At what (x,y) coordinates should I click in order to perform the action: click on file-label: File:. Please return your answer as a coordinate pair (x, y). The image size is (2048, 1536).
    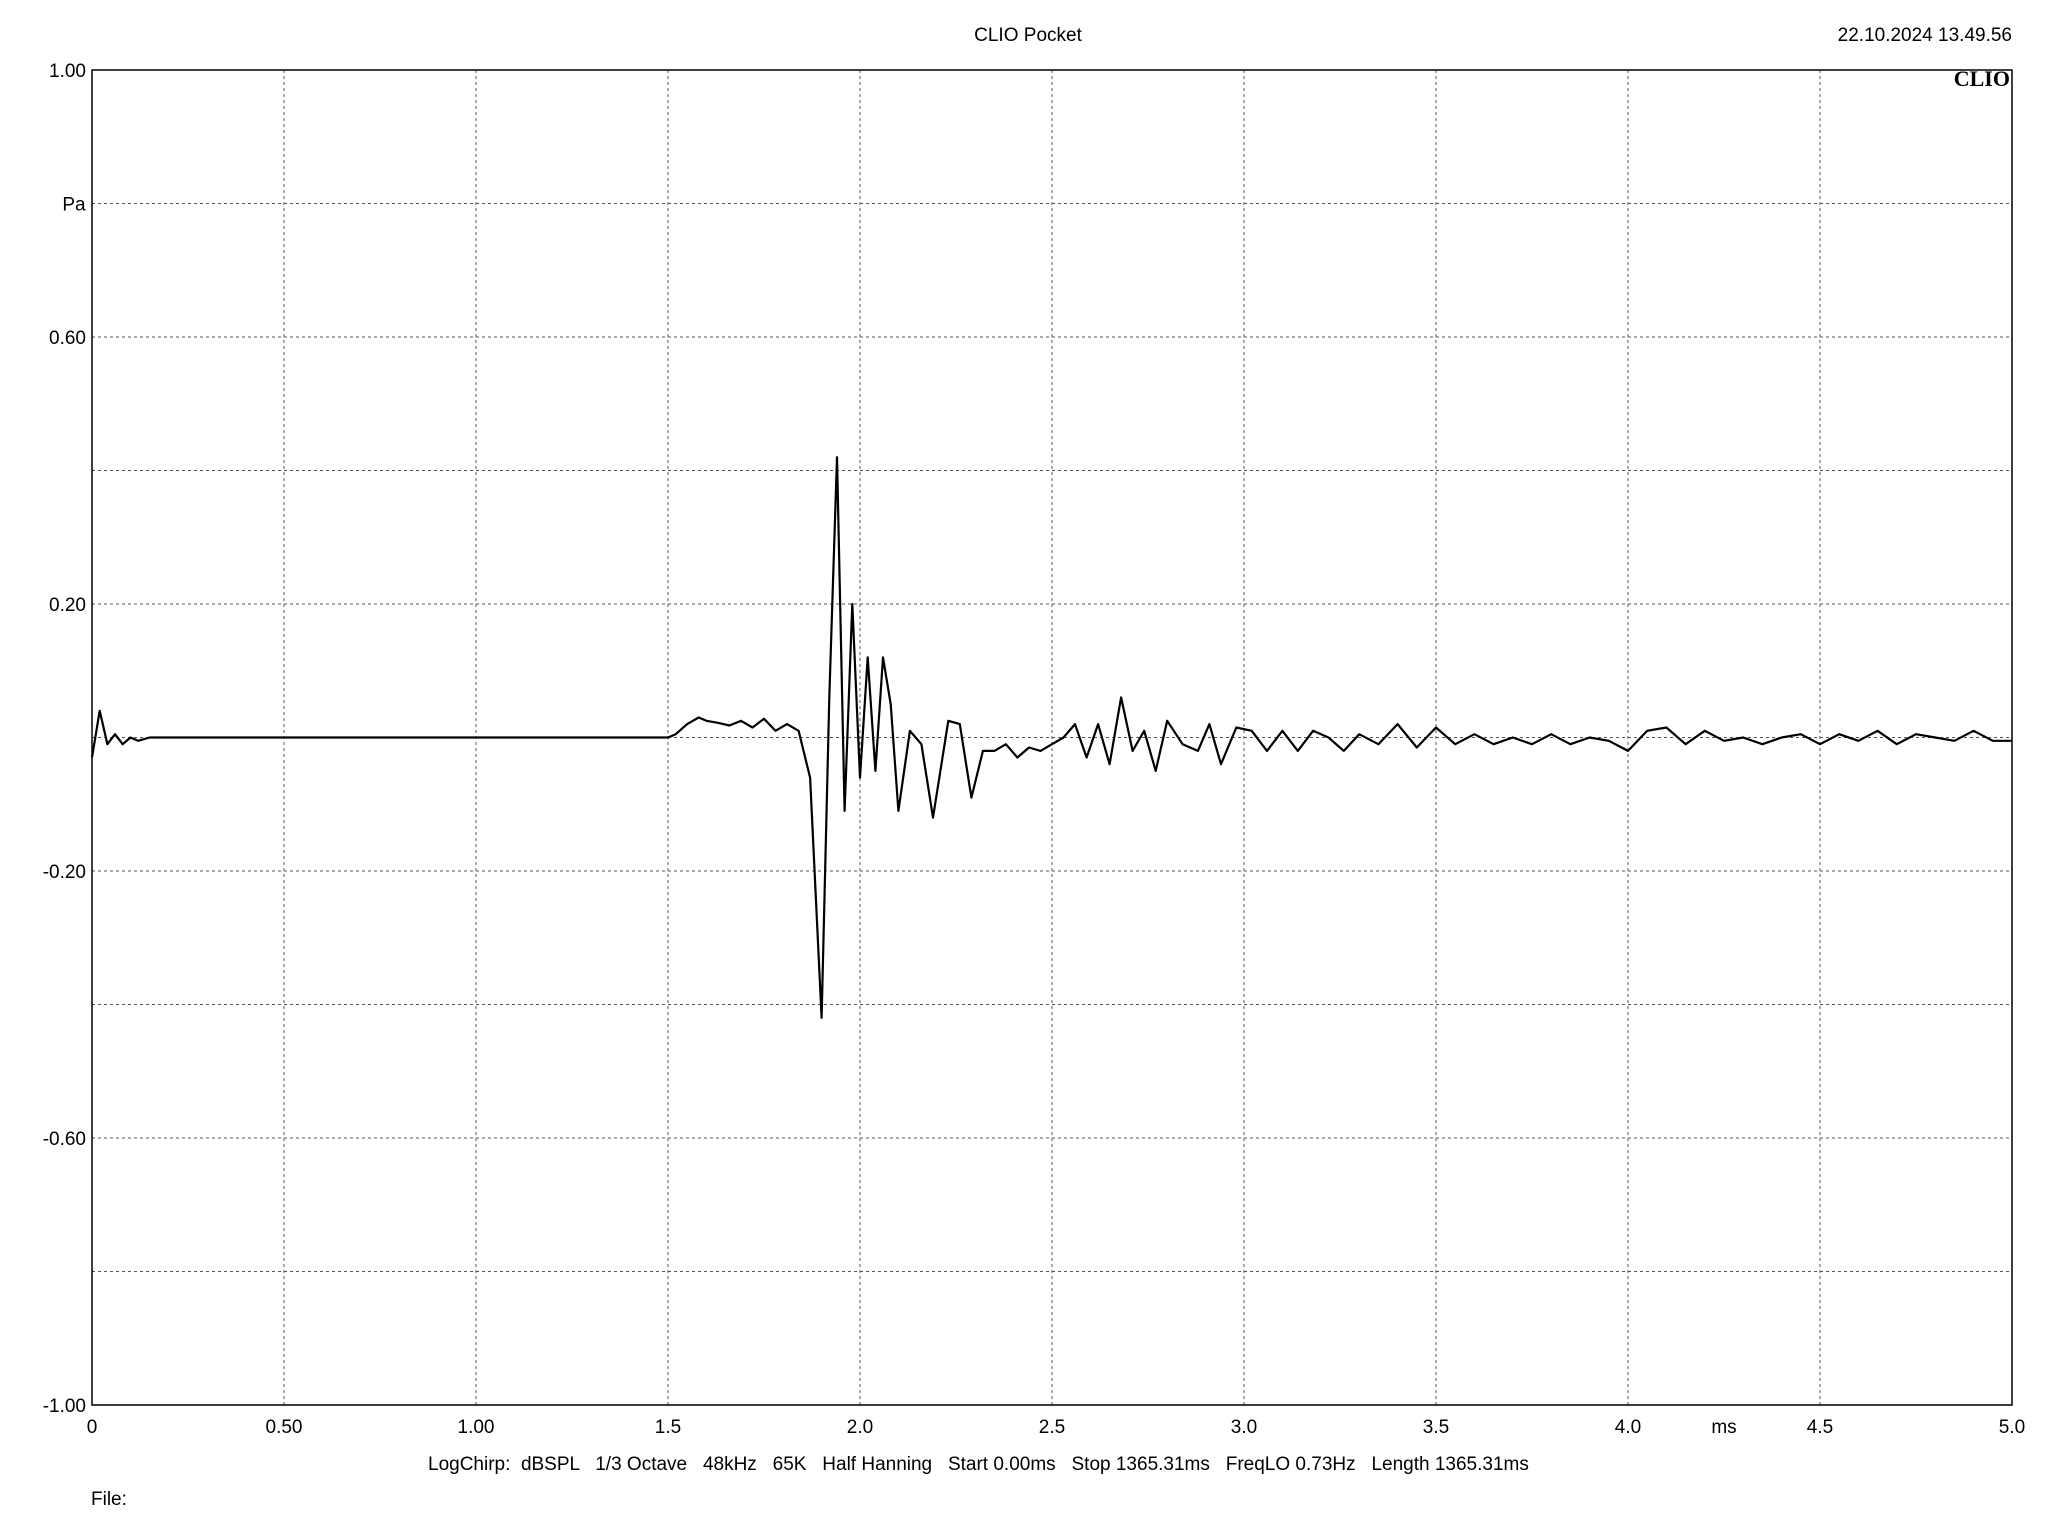
    Looking at the image, I should click on (109, 1499).